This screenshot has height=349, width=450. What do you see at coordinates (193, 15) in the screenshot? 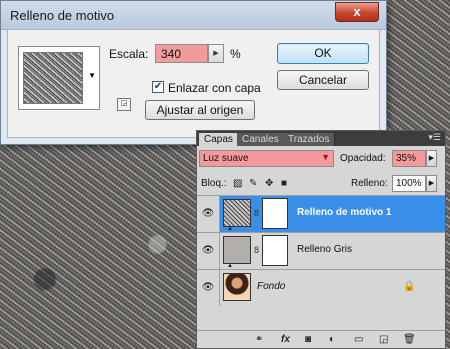
I see `dialog-titlebar: Relleno de motivo x` at bounding box center [193, 15].